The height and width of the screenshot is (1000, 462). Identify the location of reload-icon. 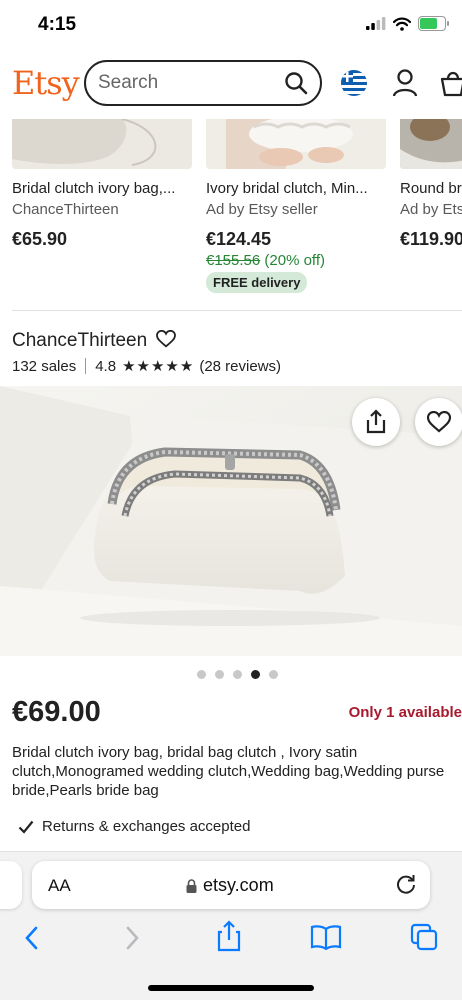
(406, 884).